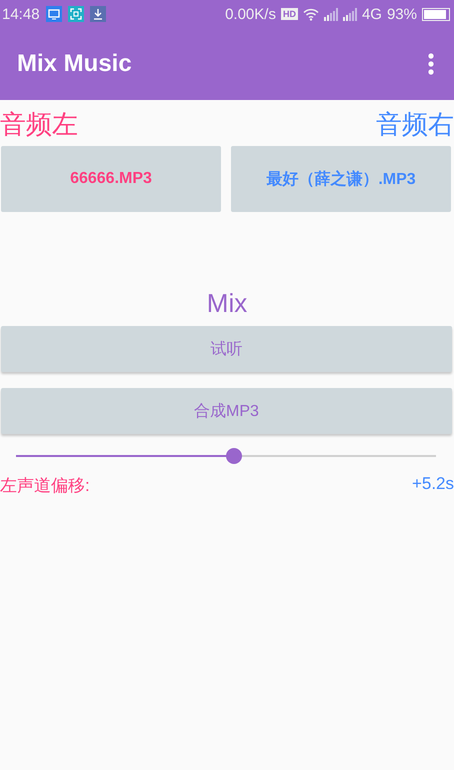  Describe the element at coordinates (289, 14) in the screenshot. I see `hd-badge: HD` at that location.